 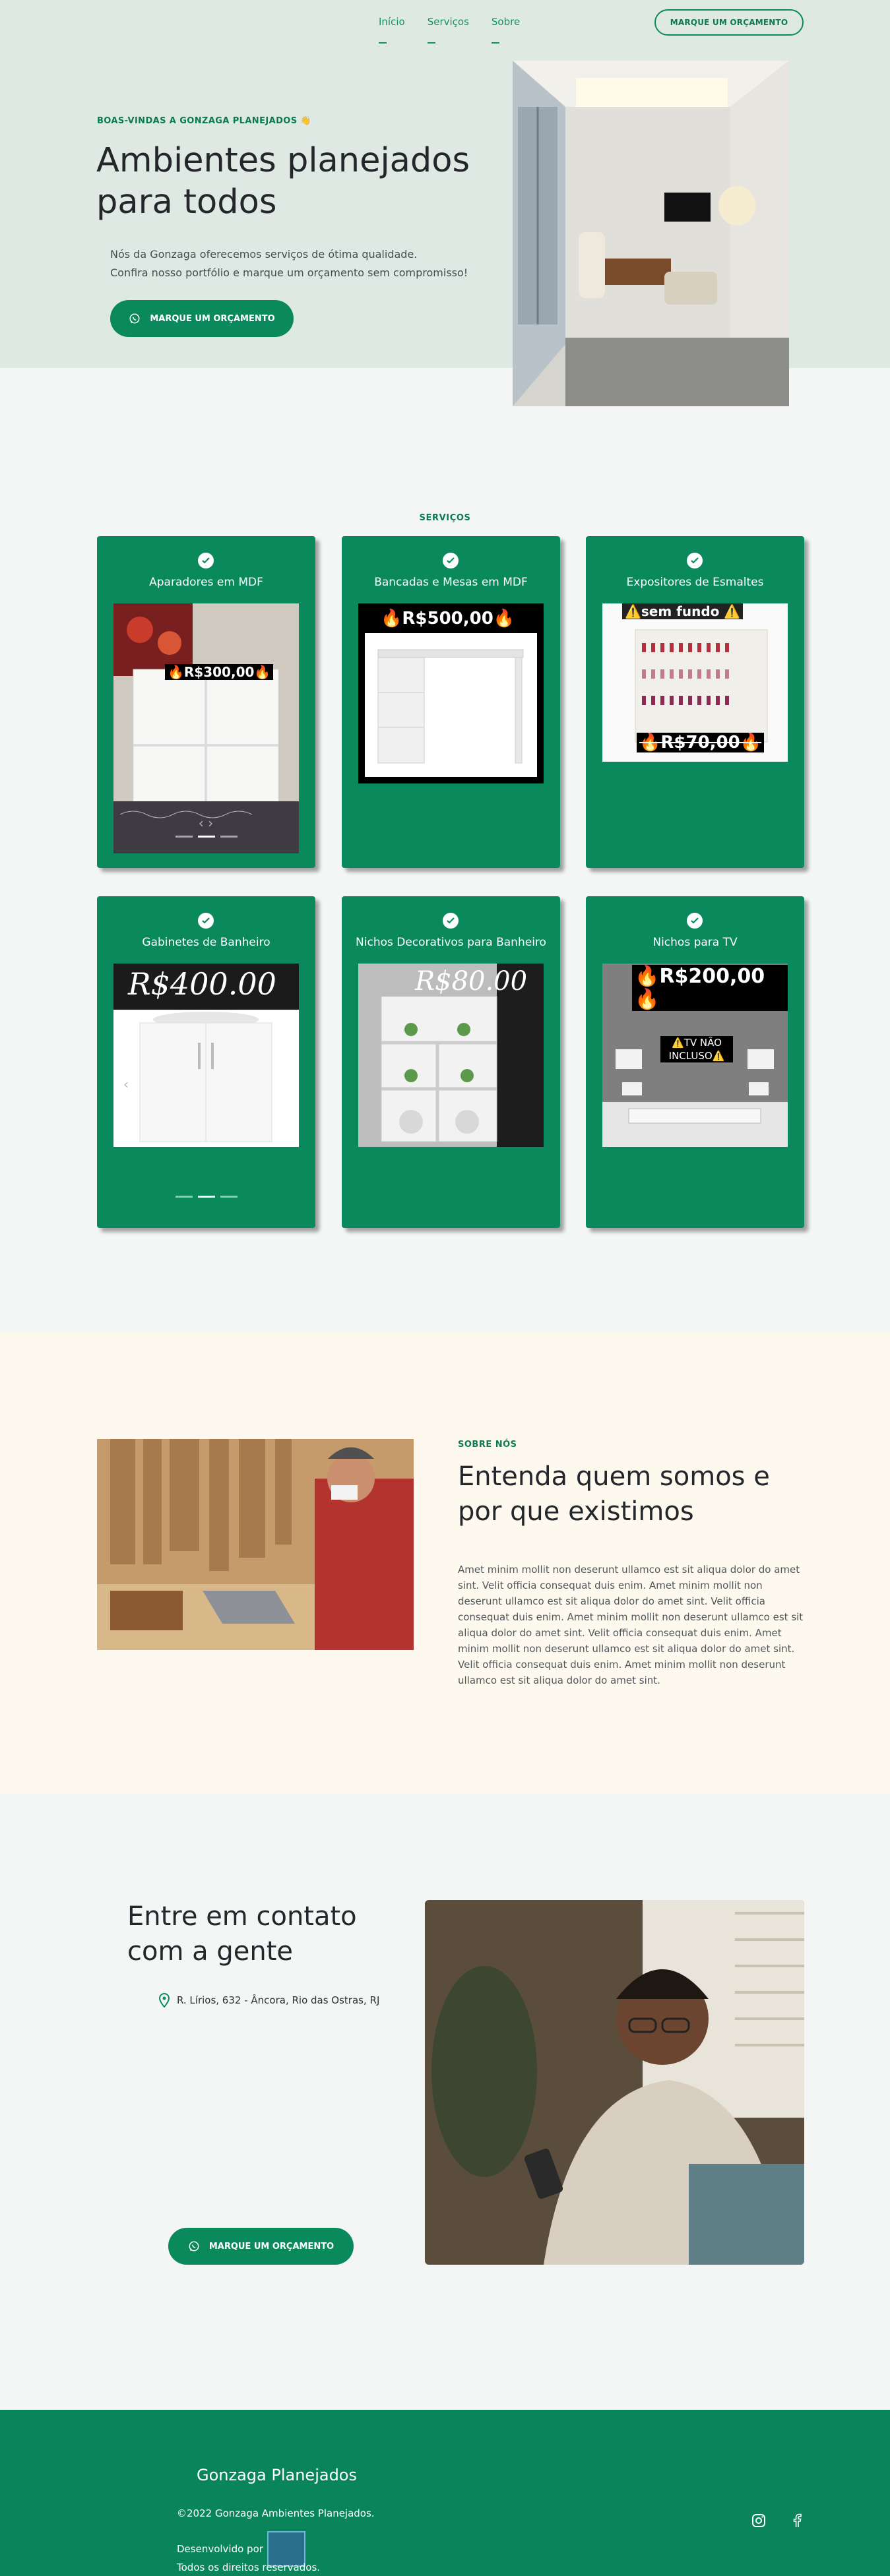 I want to click on main-nav: Início Serviços Sobre, so click(x=449, y=30).